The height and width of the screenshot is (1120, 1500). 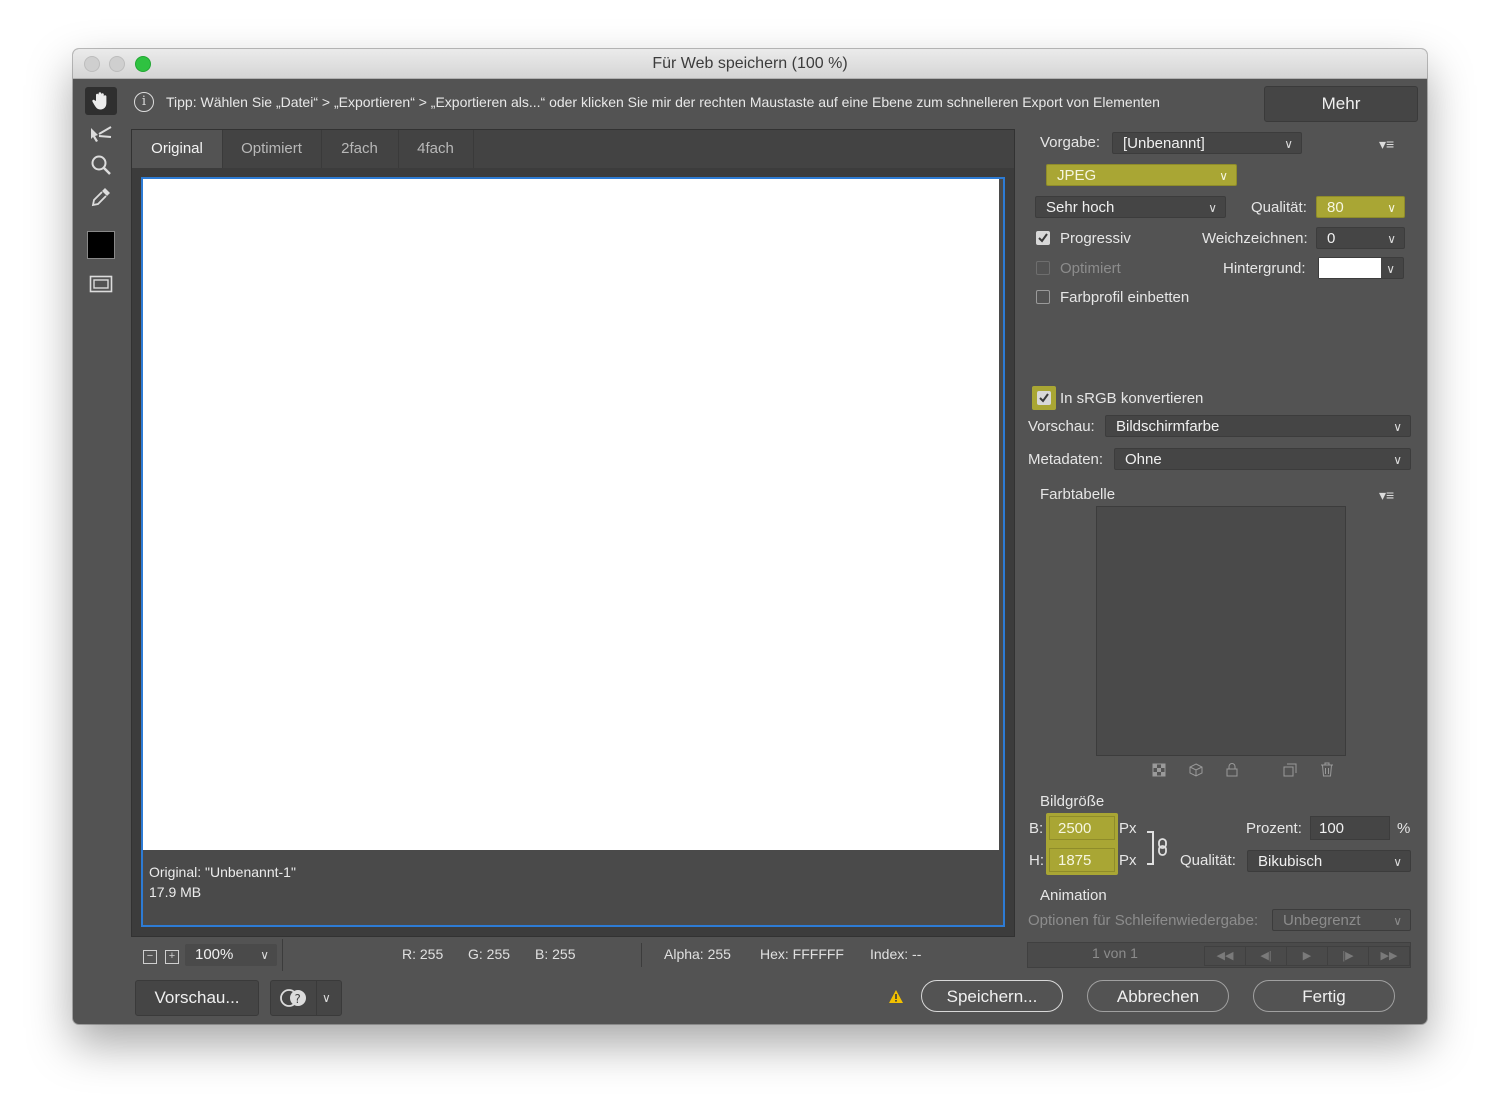 I want to click on window-title: Für Web speichern (100 %), so click(x=750, y=63).